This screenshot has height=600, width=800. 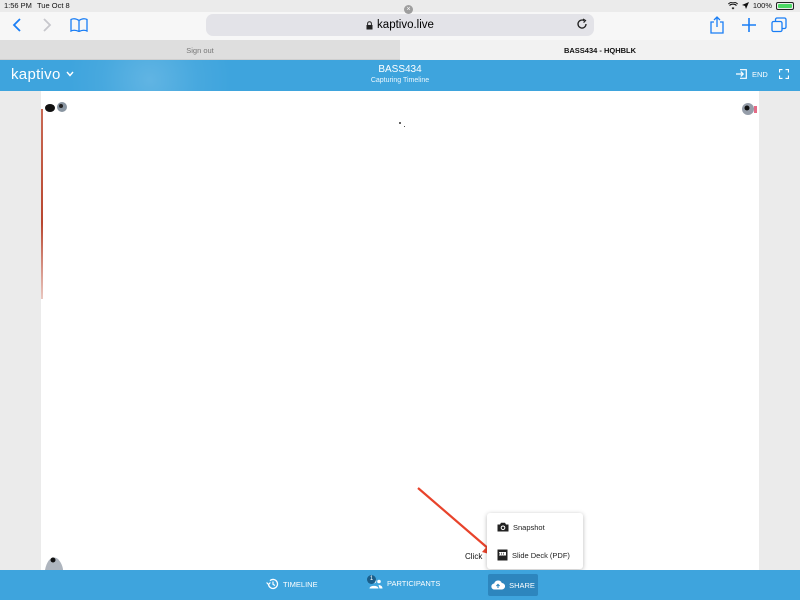 I want to click on status-bar: 1:56 PM Tue Oct 8 100%, so click(x=400, y=6).